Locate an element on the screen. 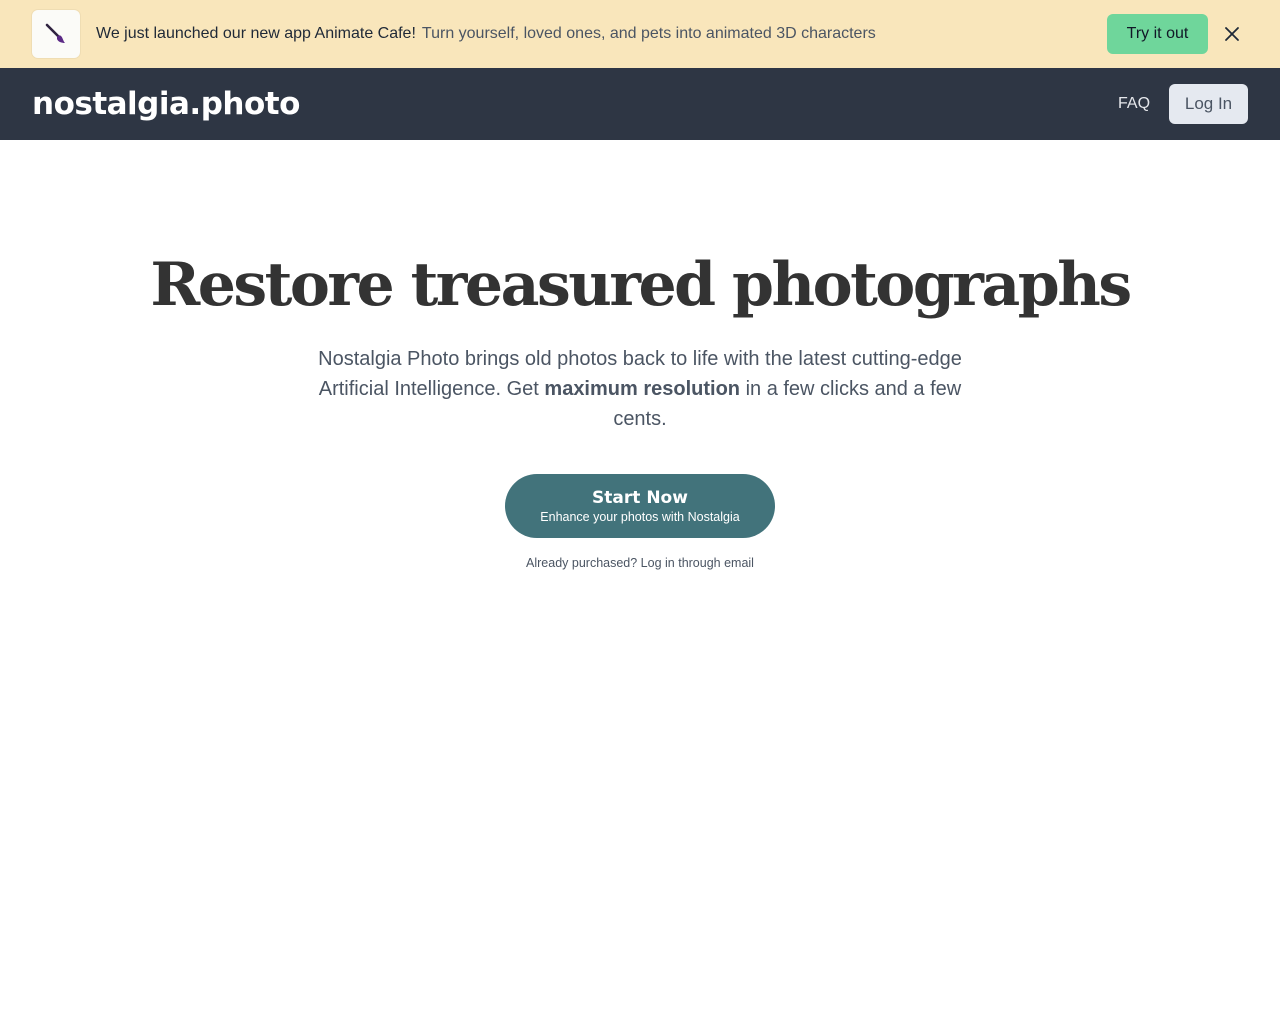 This screenshot has width=1280, height=1024. paintbrush-icon is located at coordinates (56, 34).